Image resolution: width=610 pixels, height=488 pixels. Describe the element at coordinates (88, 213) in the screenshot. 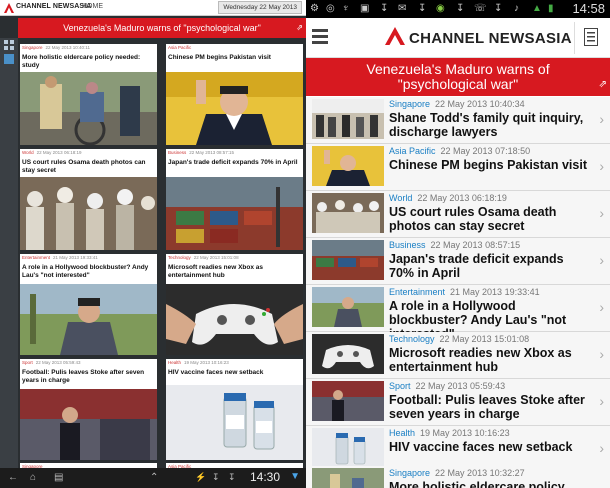

I see `crowd-photo` at that location.